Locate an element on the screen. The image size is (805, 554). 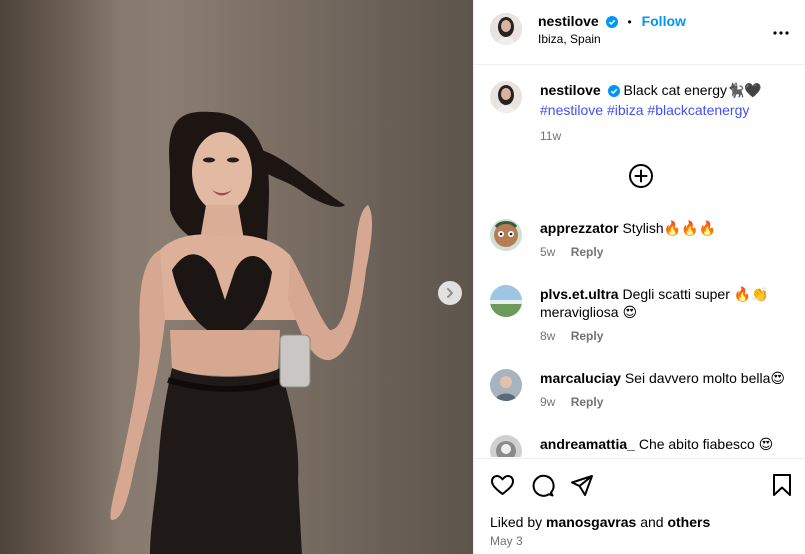
caption-username: nestilove is located at coordinates (570, 90).